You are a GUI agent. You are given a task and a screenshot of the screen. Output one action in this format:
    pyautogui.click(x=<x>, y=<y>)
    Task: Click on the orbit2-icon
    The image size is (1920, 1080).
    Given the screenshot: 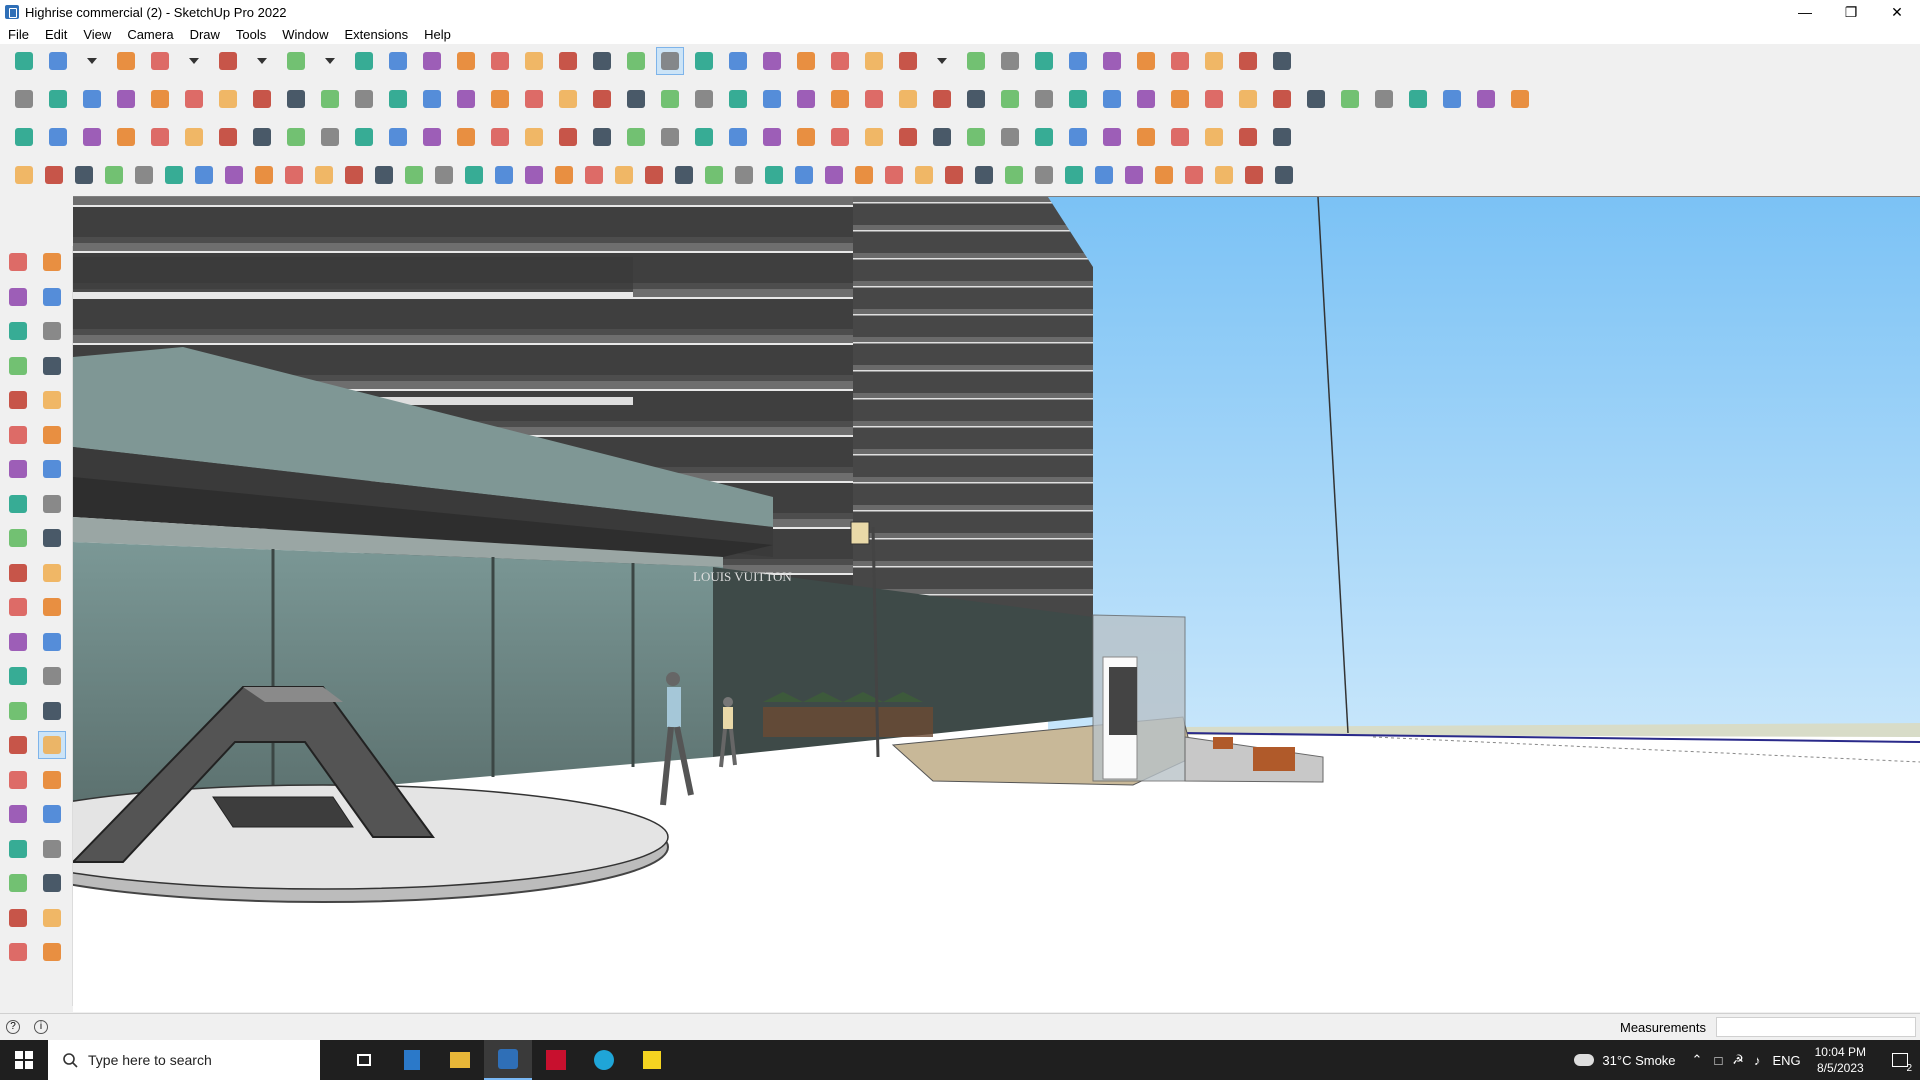 What is the action you would take?
    pyautogui.click(x=18, y=745)
    